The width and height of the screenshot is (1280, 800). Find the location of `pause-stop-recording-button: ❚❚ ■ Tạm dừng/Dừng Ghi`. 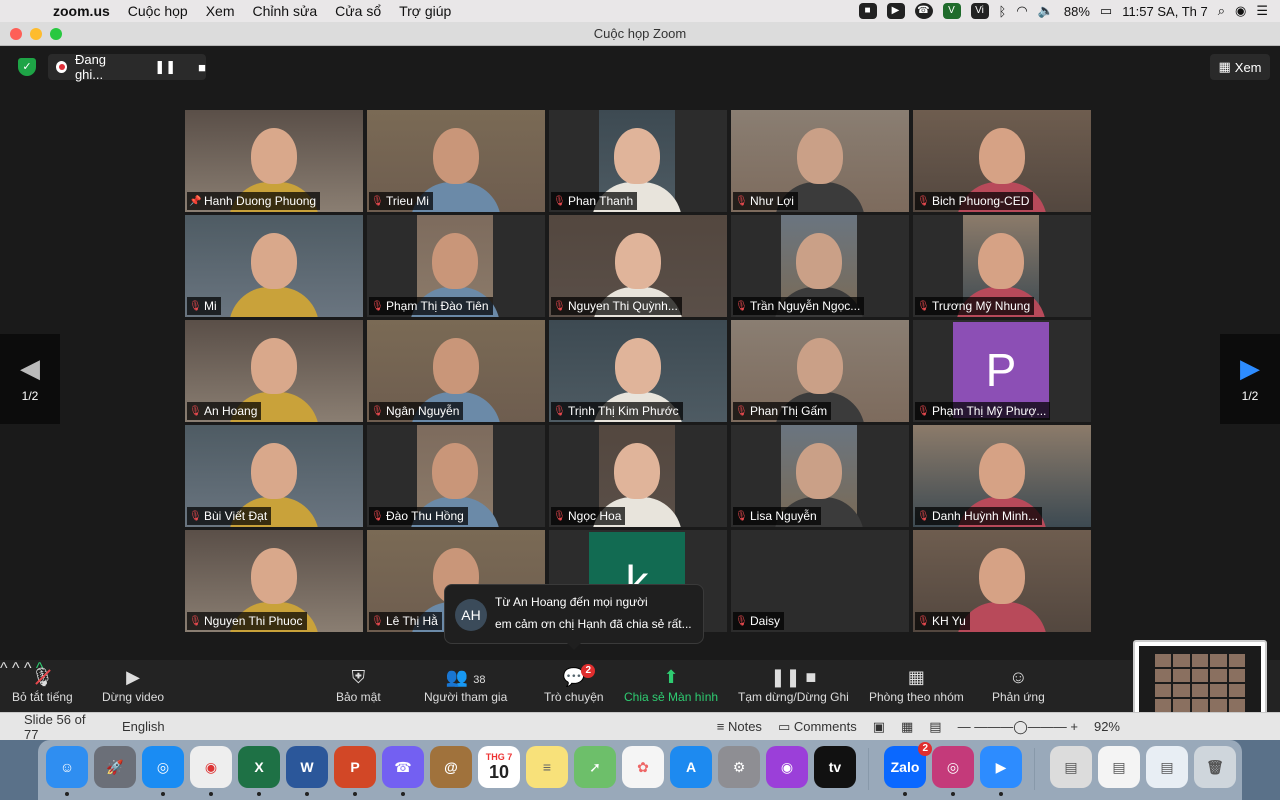

pause-stop-recording-button: ❚❚ ■ Tạm dừng/Dừng Ghi is located at coordinates (793, 684).